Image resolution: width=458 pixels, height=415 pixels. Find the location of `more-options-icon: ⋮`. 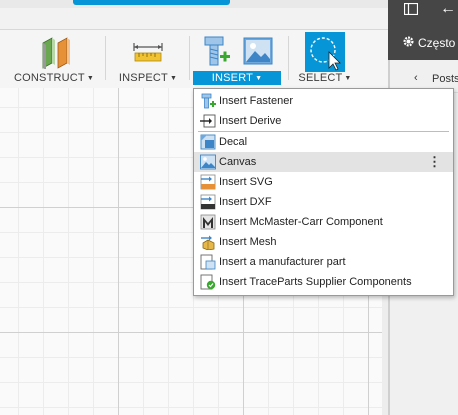

more-options-icon: ⋮ is located at coordinates (434, 162).